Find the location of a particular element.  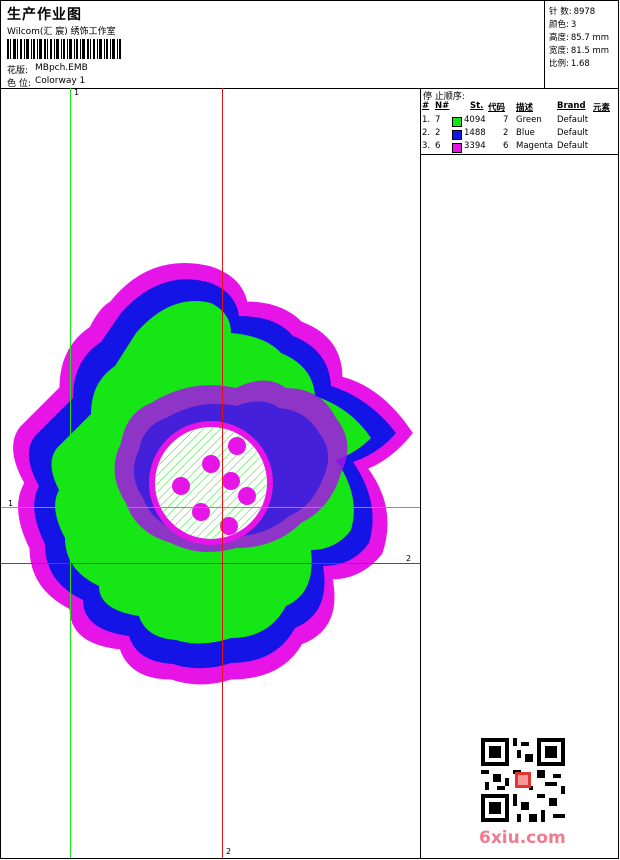

stat-value: 81.5 mm is located at coordinates (590, 51).